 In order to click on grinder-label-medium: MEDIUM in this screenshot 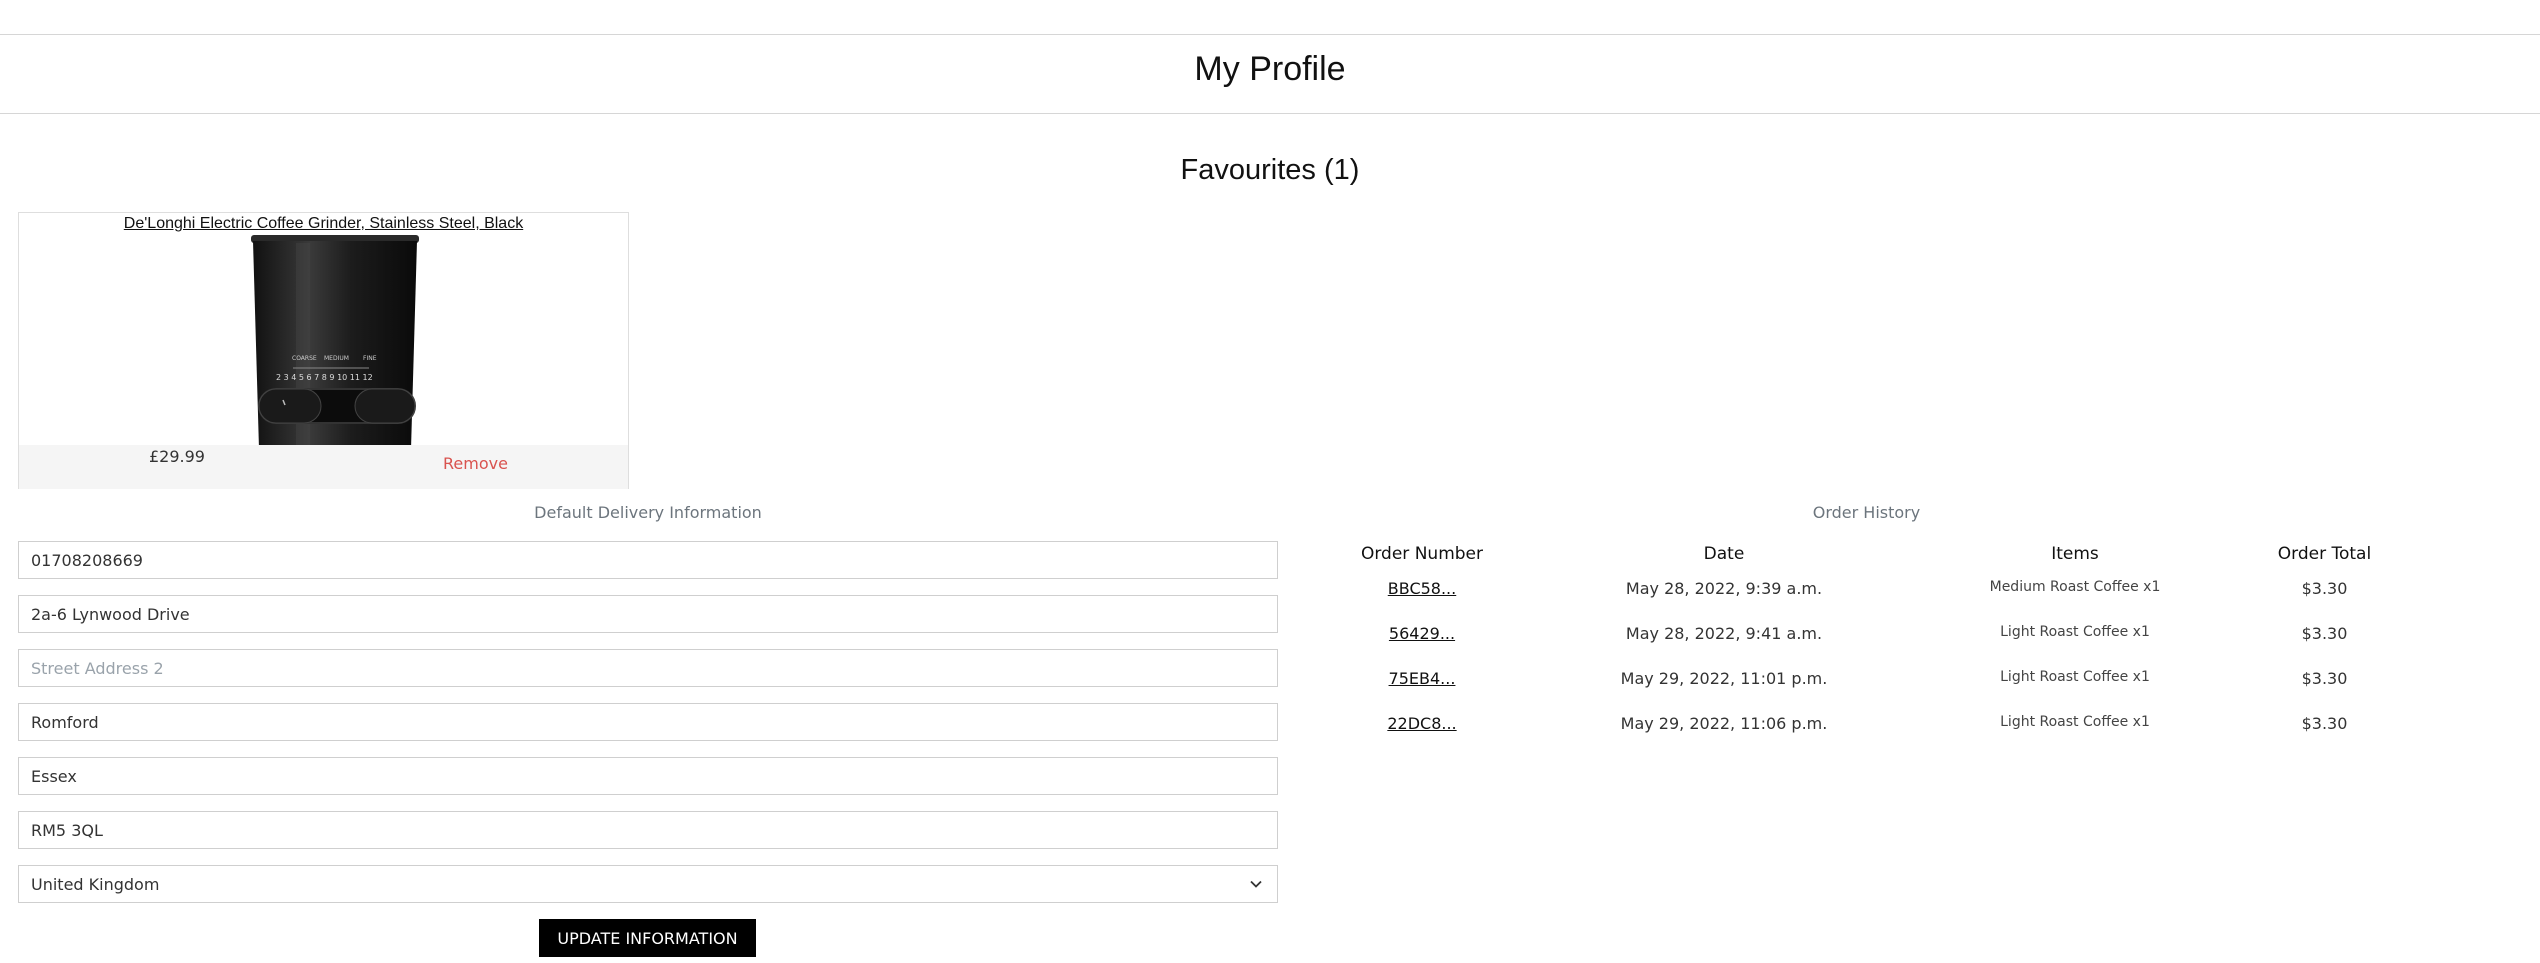, I will do `click(336, 358)`.